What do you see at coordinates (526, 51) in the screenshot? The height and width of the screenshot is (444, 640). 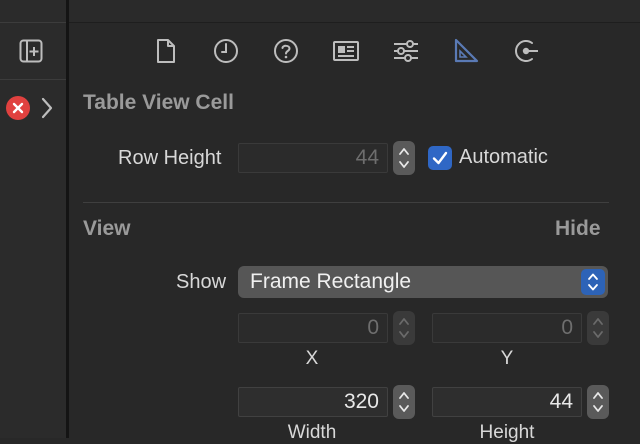 I see `connection-arrow-icon` at bounding box center [526, 51].